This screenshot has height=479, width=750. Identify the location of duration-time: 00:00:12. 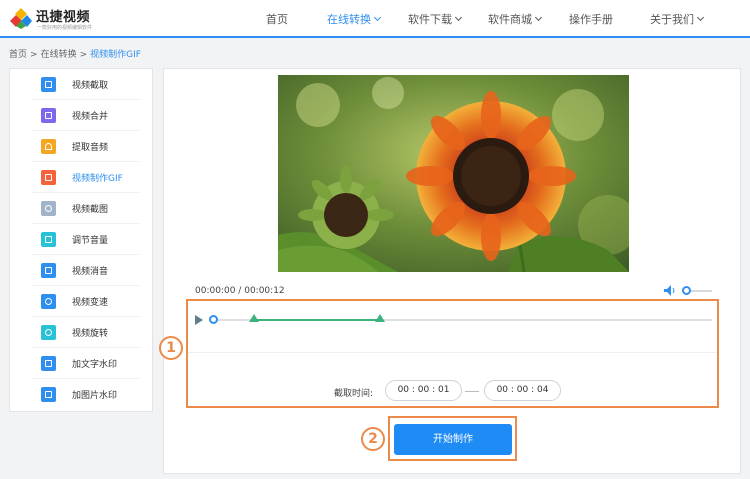
(264, 291).